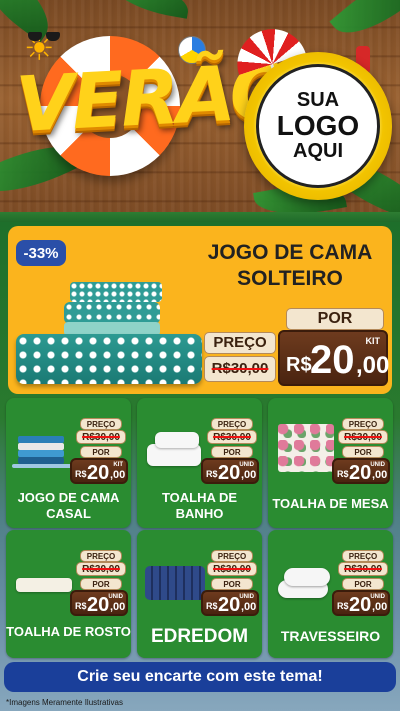 The height and width of the screenshot is (711, 400). Describe the element at coordinates (174, 575) in the screenshot. I see `duvet-icon` at that location.